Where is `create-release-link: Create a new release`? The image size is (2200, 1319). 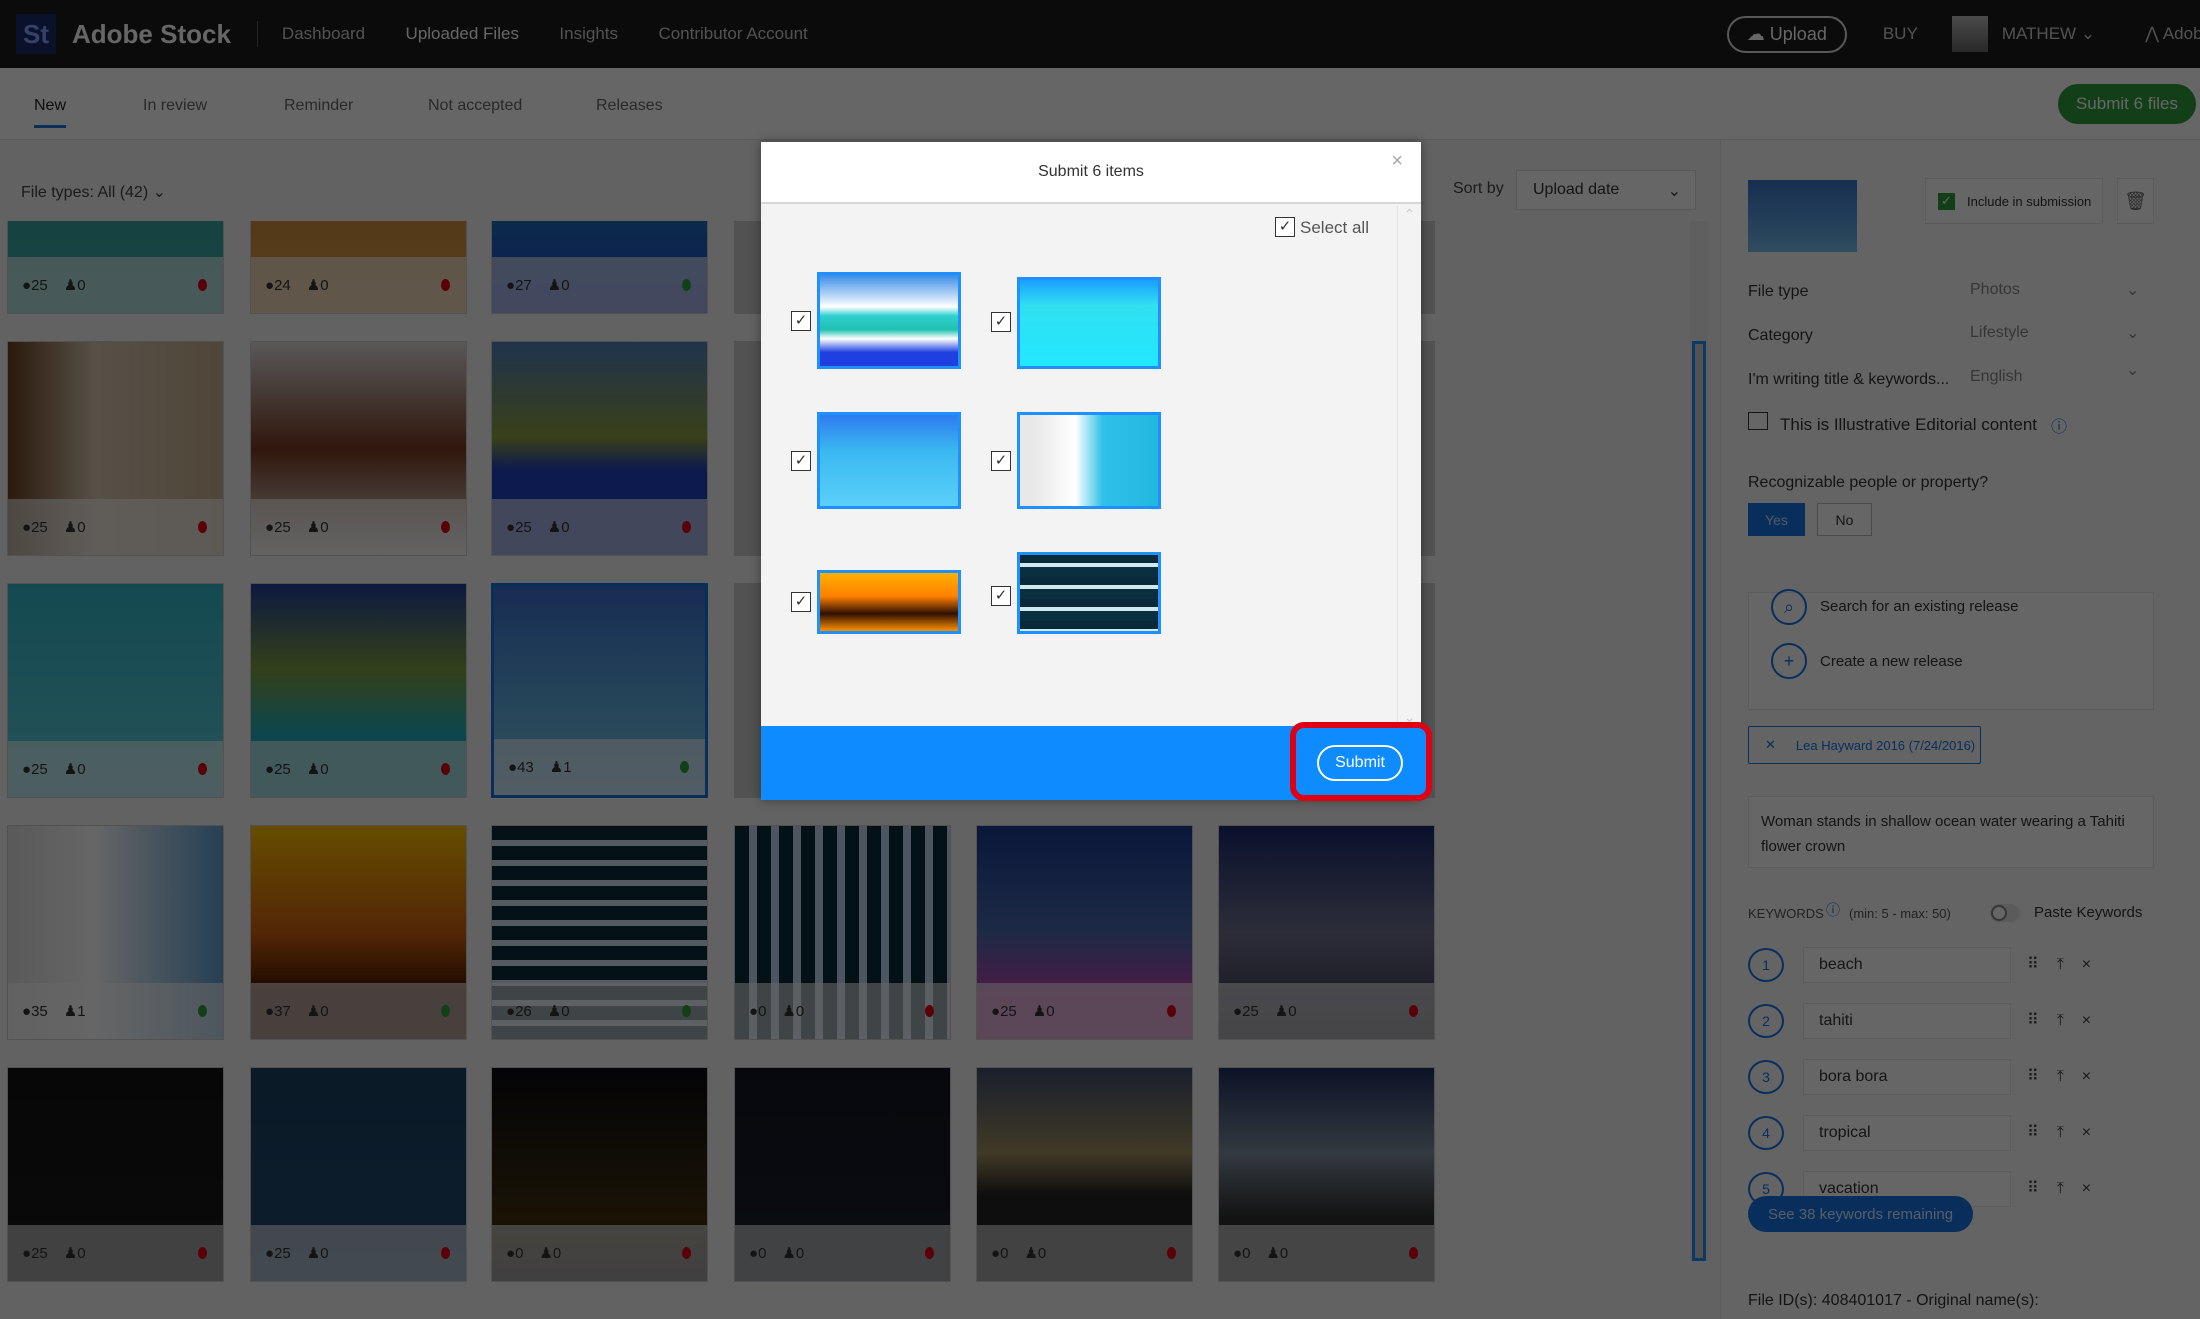
create-release-link: Create a new release is located at coordinates (1891, 661).